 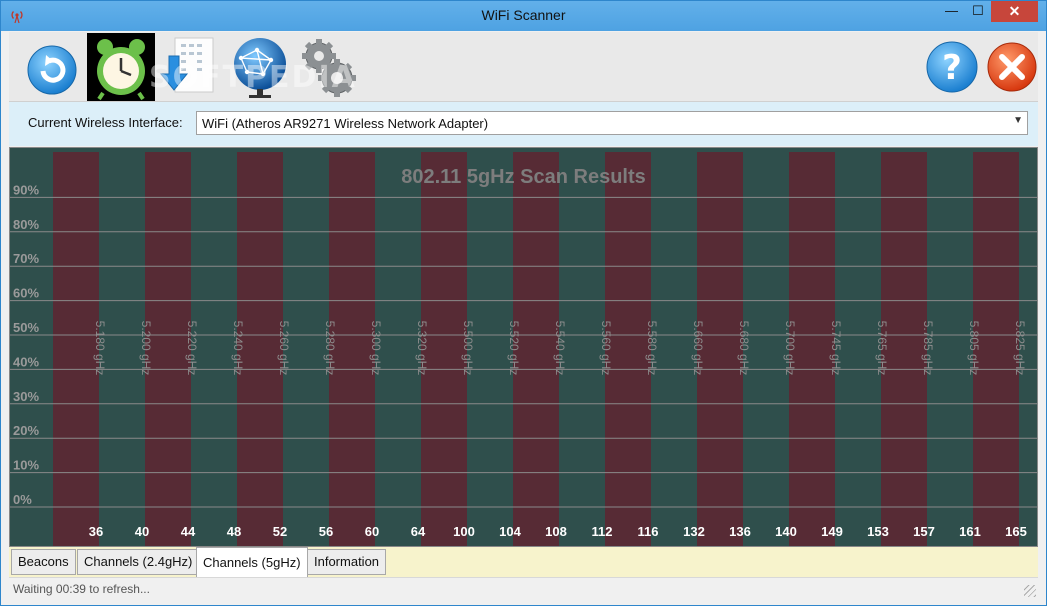 I want to click on channel-label: 44, so click(x=188, y=531).